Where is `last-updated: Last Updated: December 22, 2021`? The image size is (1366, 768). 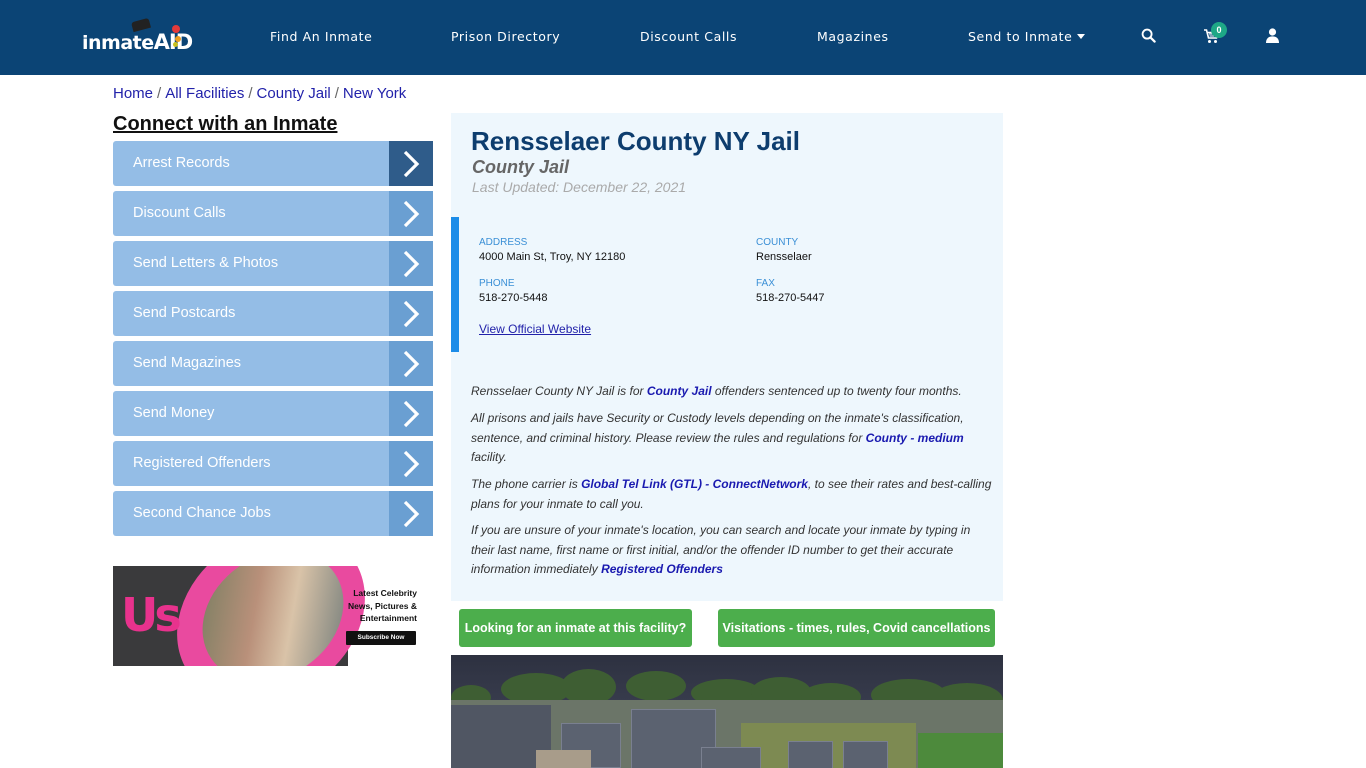 last-updated: Last Updated: December 22, 2021 is located at coordinates (579, 187).